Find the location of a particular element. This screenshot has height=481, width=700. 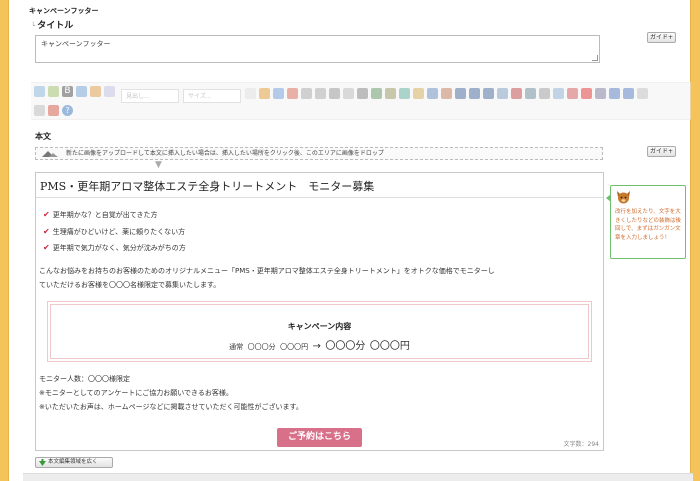

fullscreen-icon is located at coordinates (642, 93).